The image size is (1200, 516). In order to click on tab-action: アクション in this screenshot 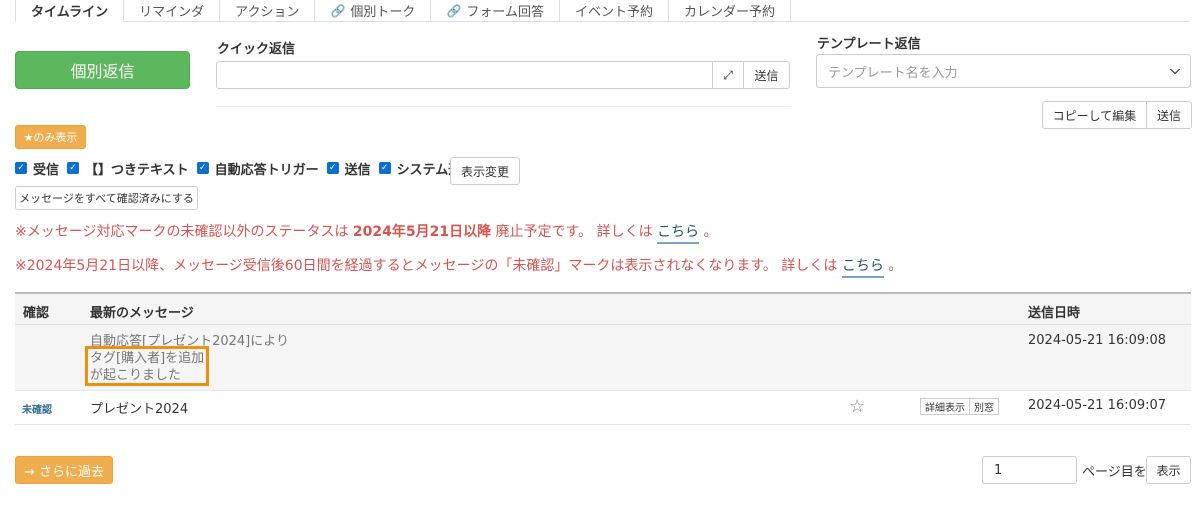, I will do `click(268, 11)`.